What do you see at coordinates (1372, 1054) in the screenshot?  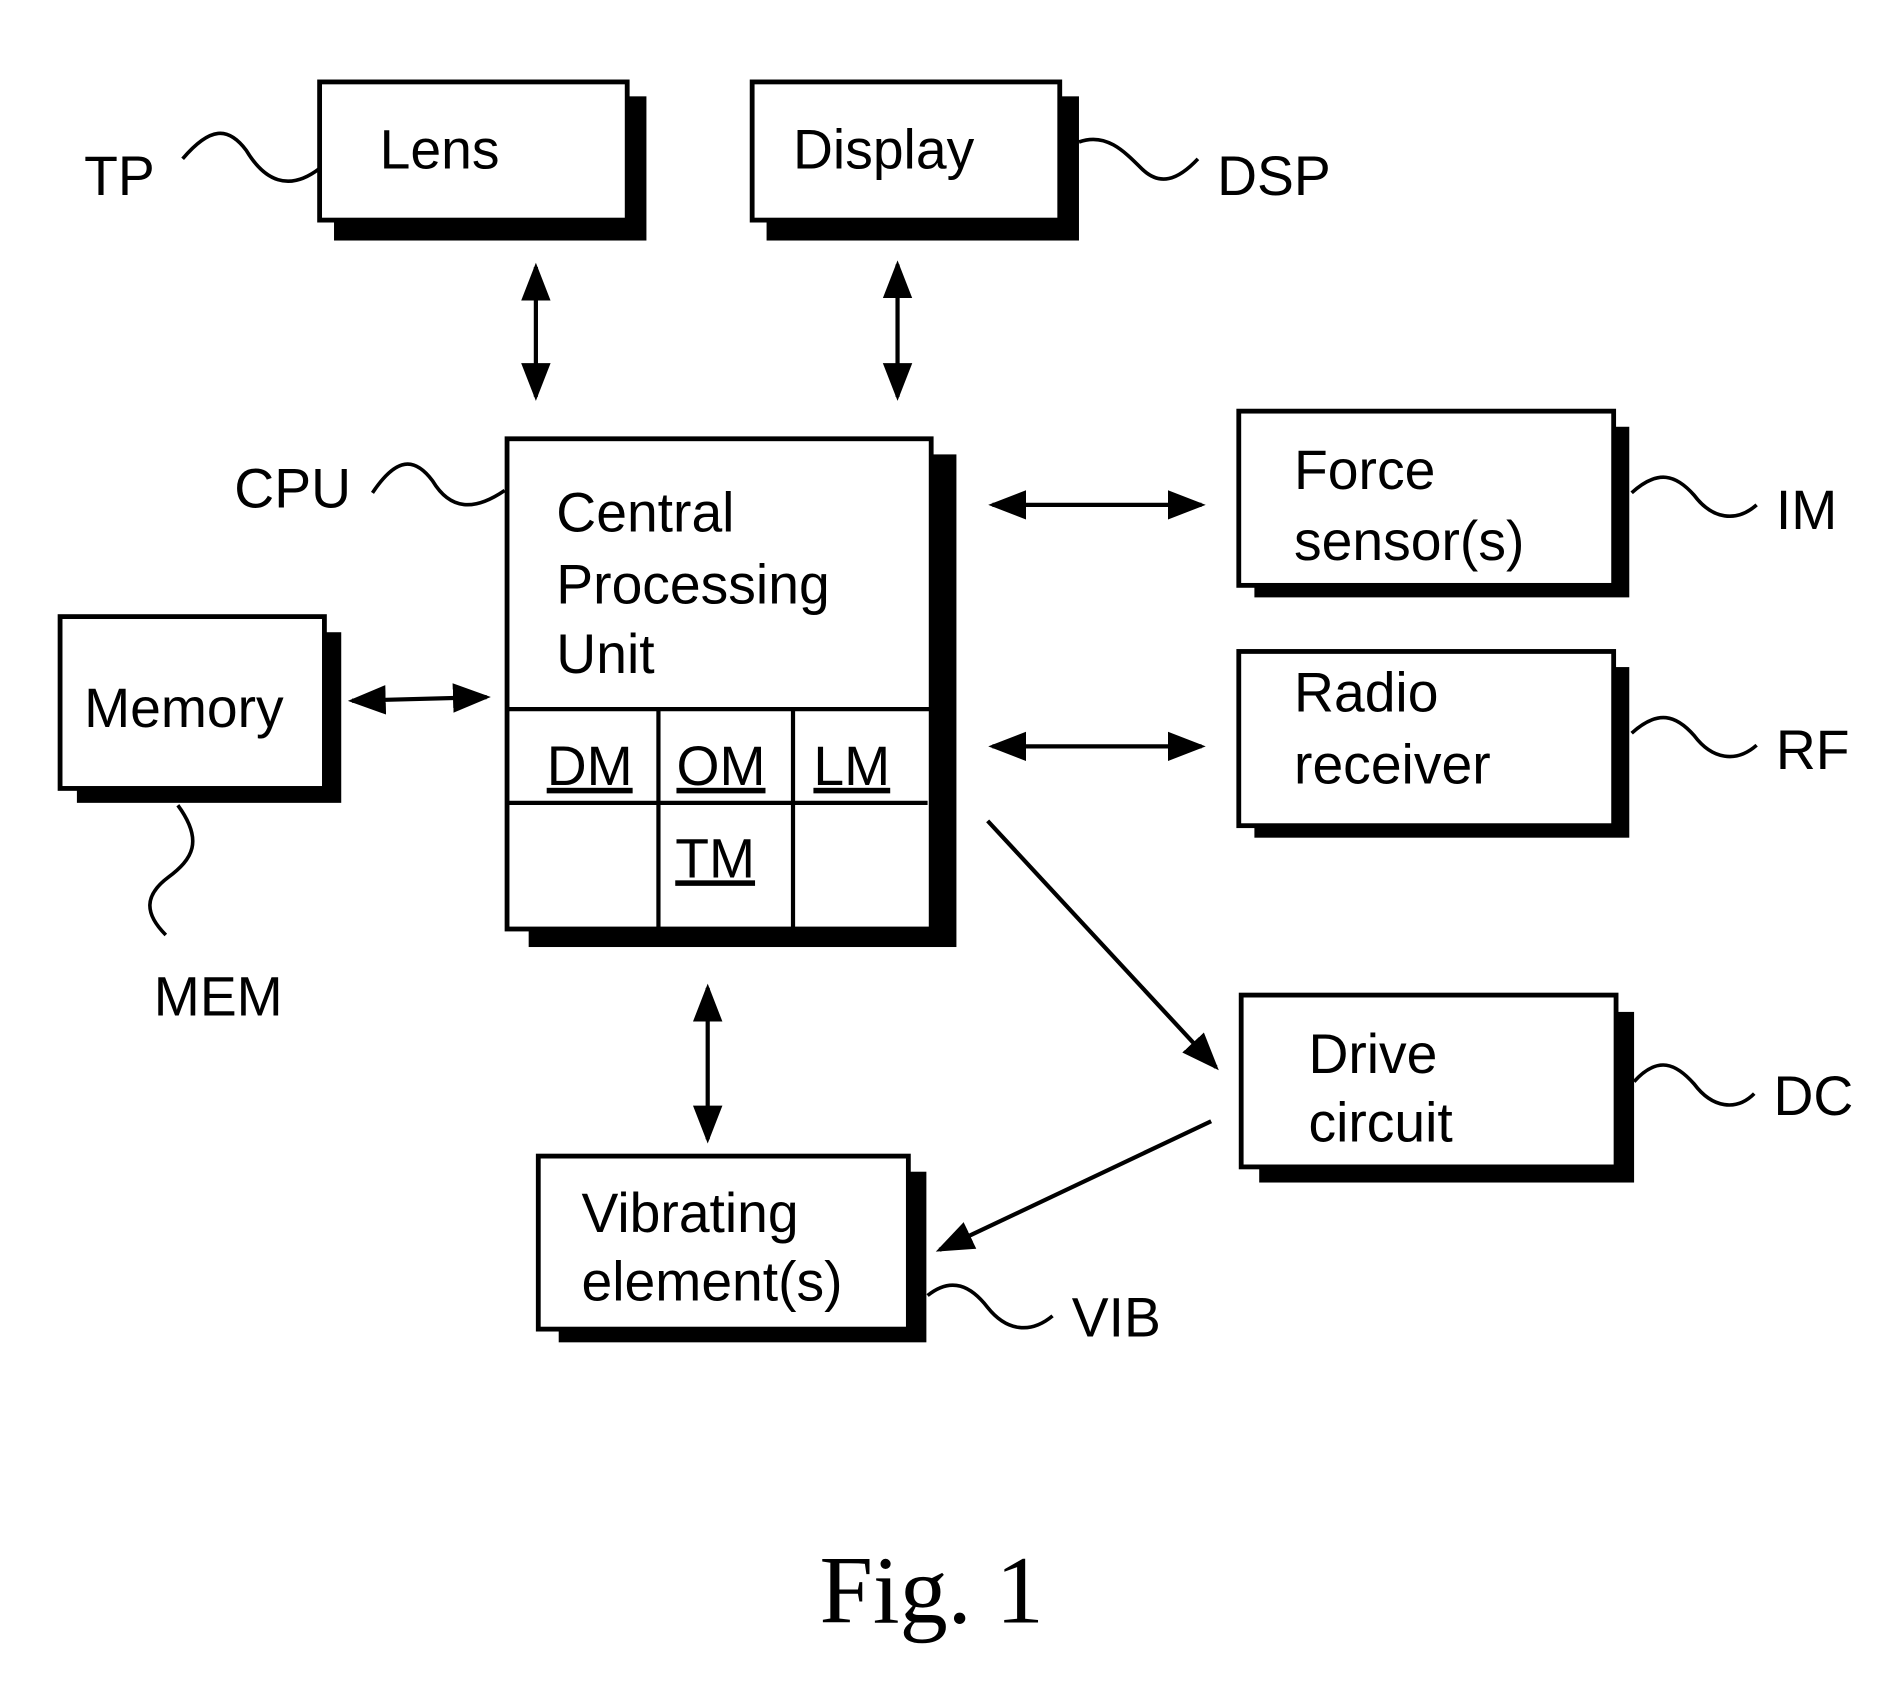 I see `drive-label-line1: Drive` at bounding box center [1372, 1054].